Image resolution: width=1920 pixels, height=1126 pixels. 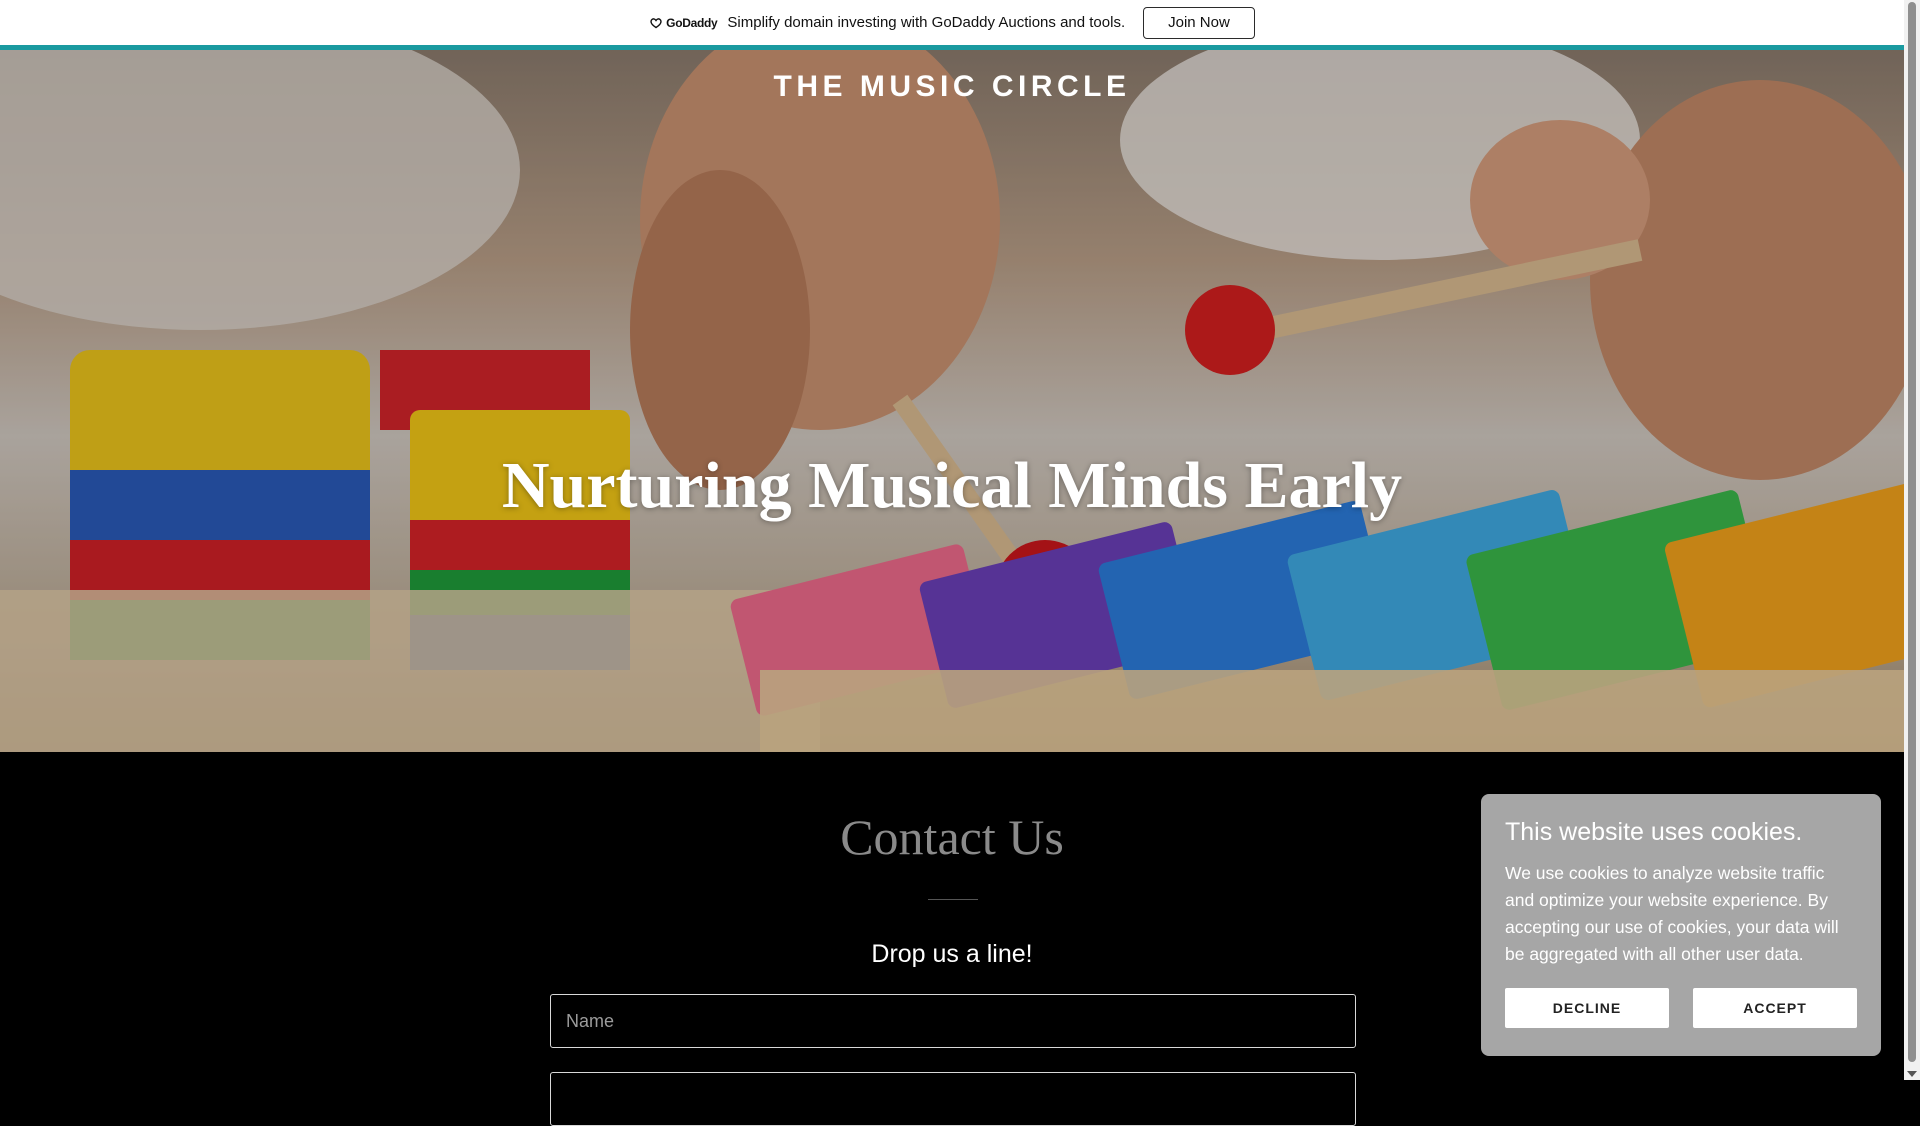 I want to click on name-input, so click(x=953, y=1021).